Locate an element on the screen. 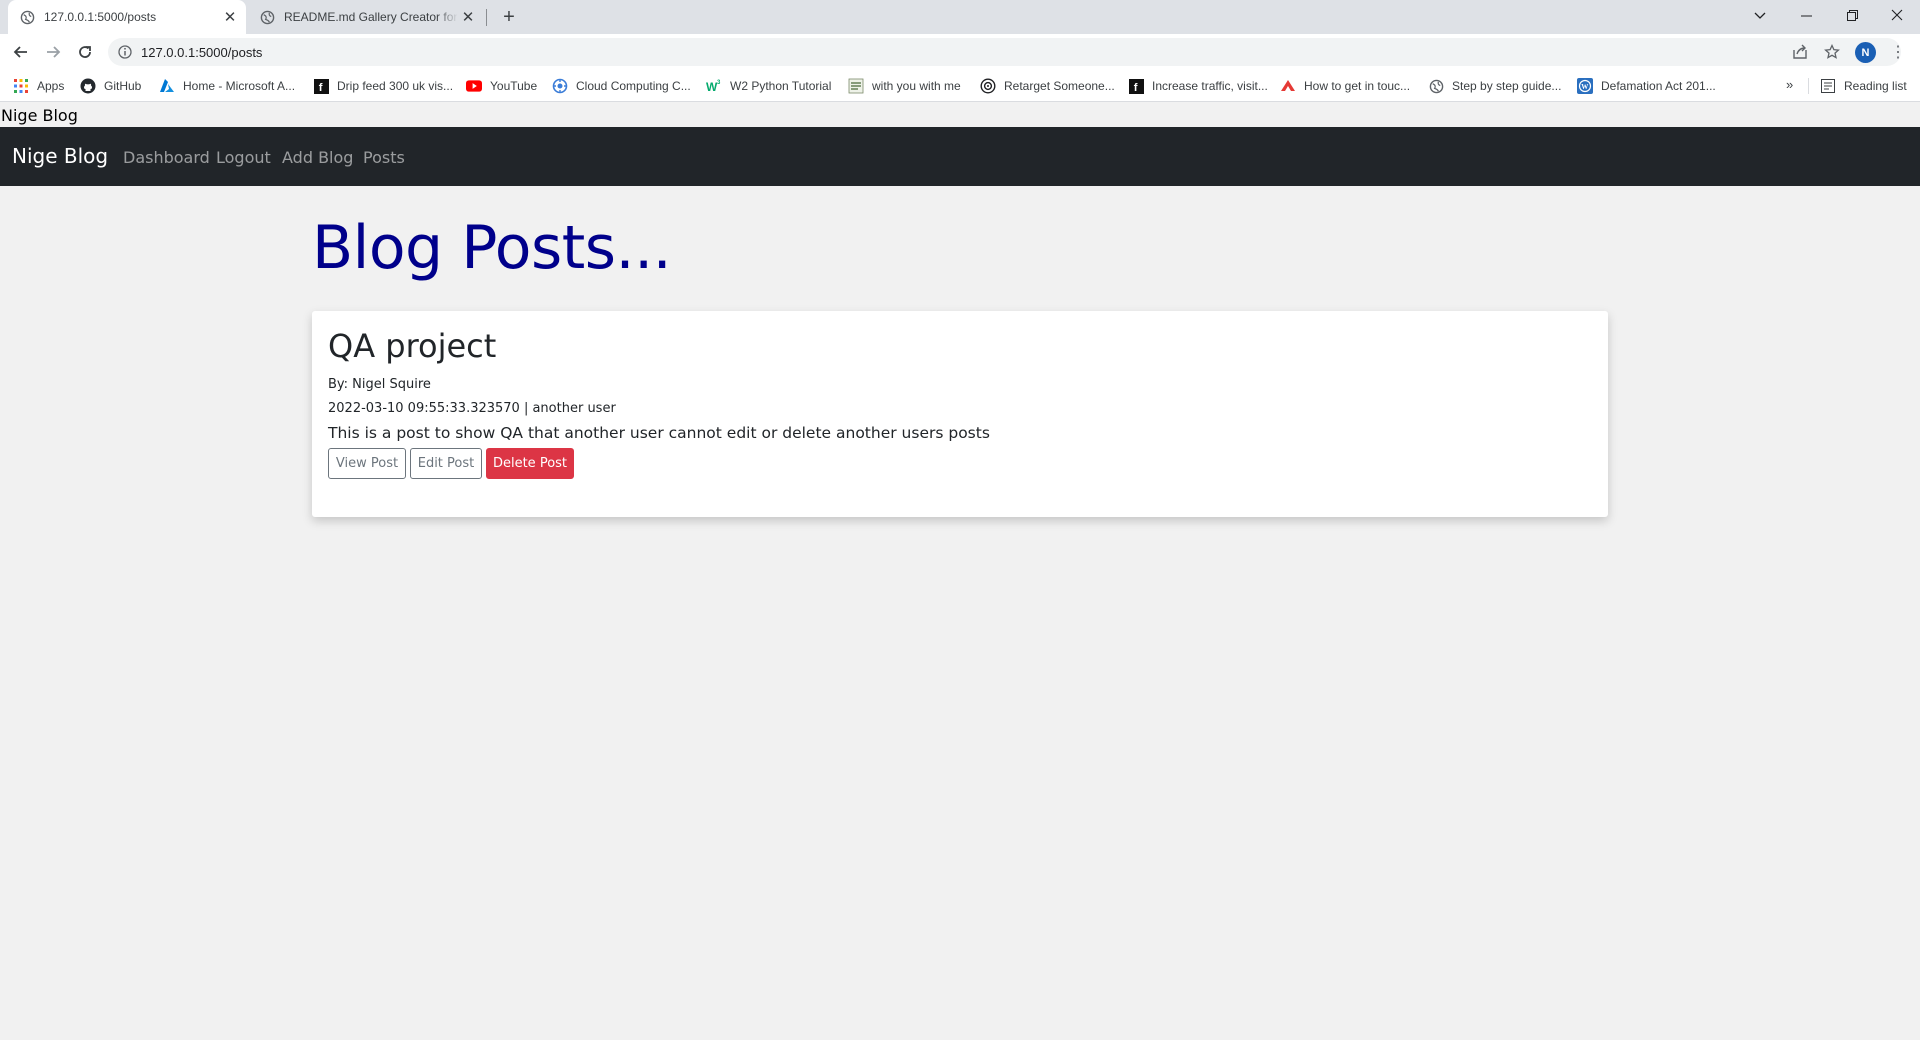 The height and width of the screenshot is (1040, 1920). svg-text: W is located at coordinates (1584, 87).